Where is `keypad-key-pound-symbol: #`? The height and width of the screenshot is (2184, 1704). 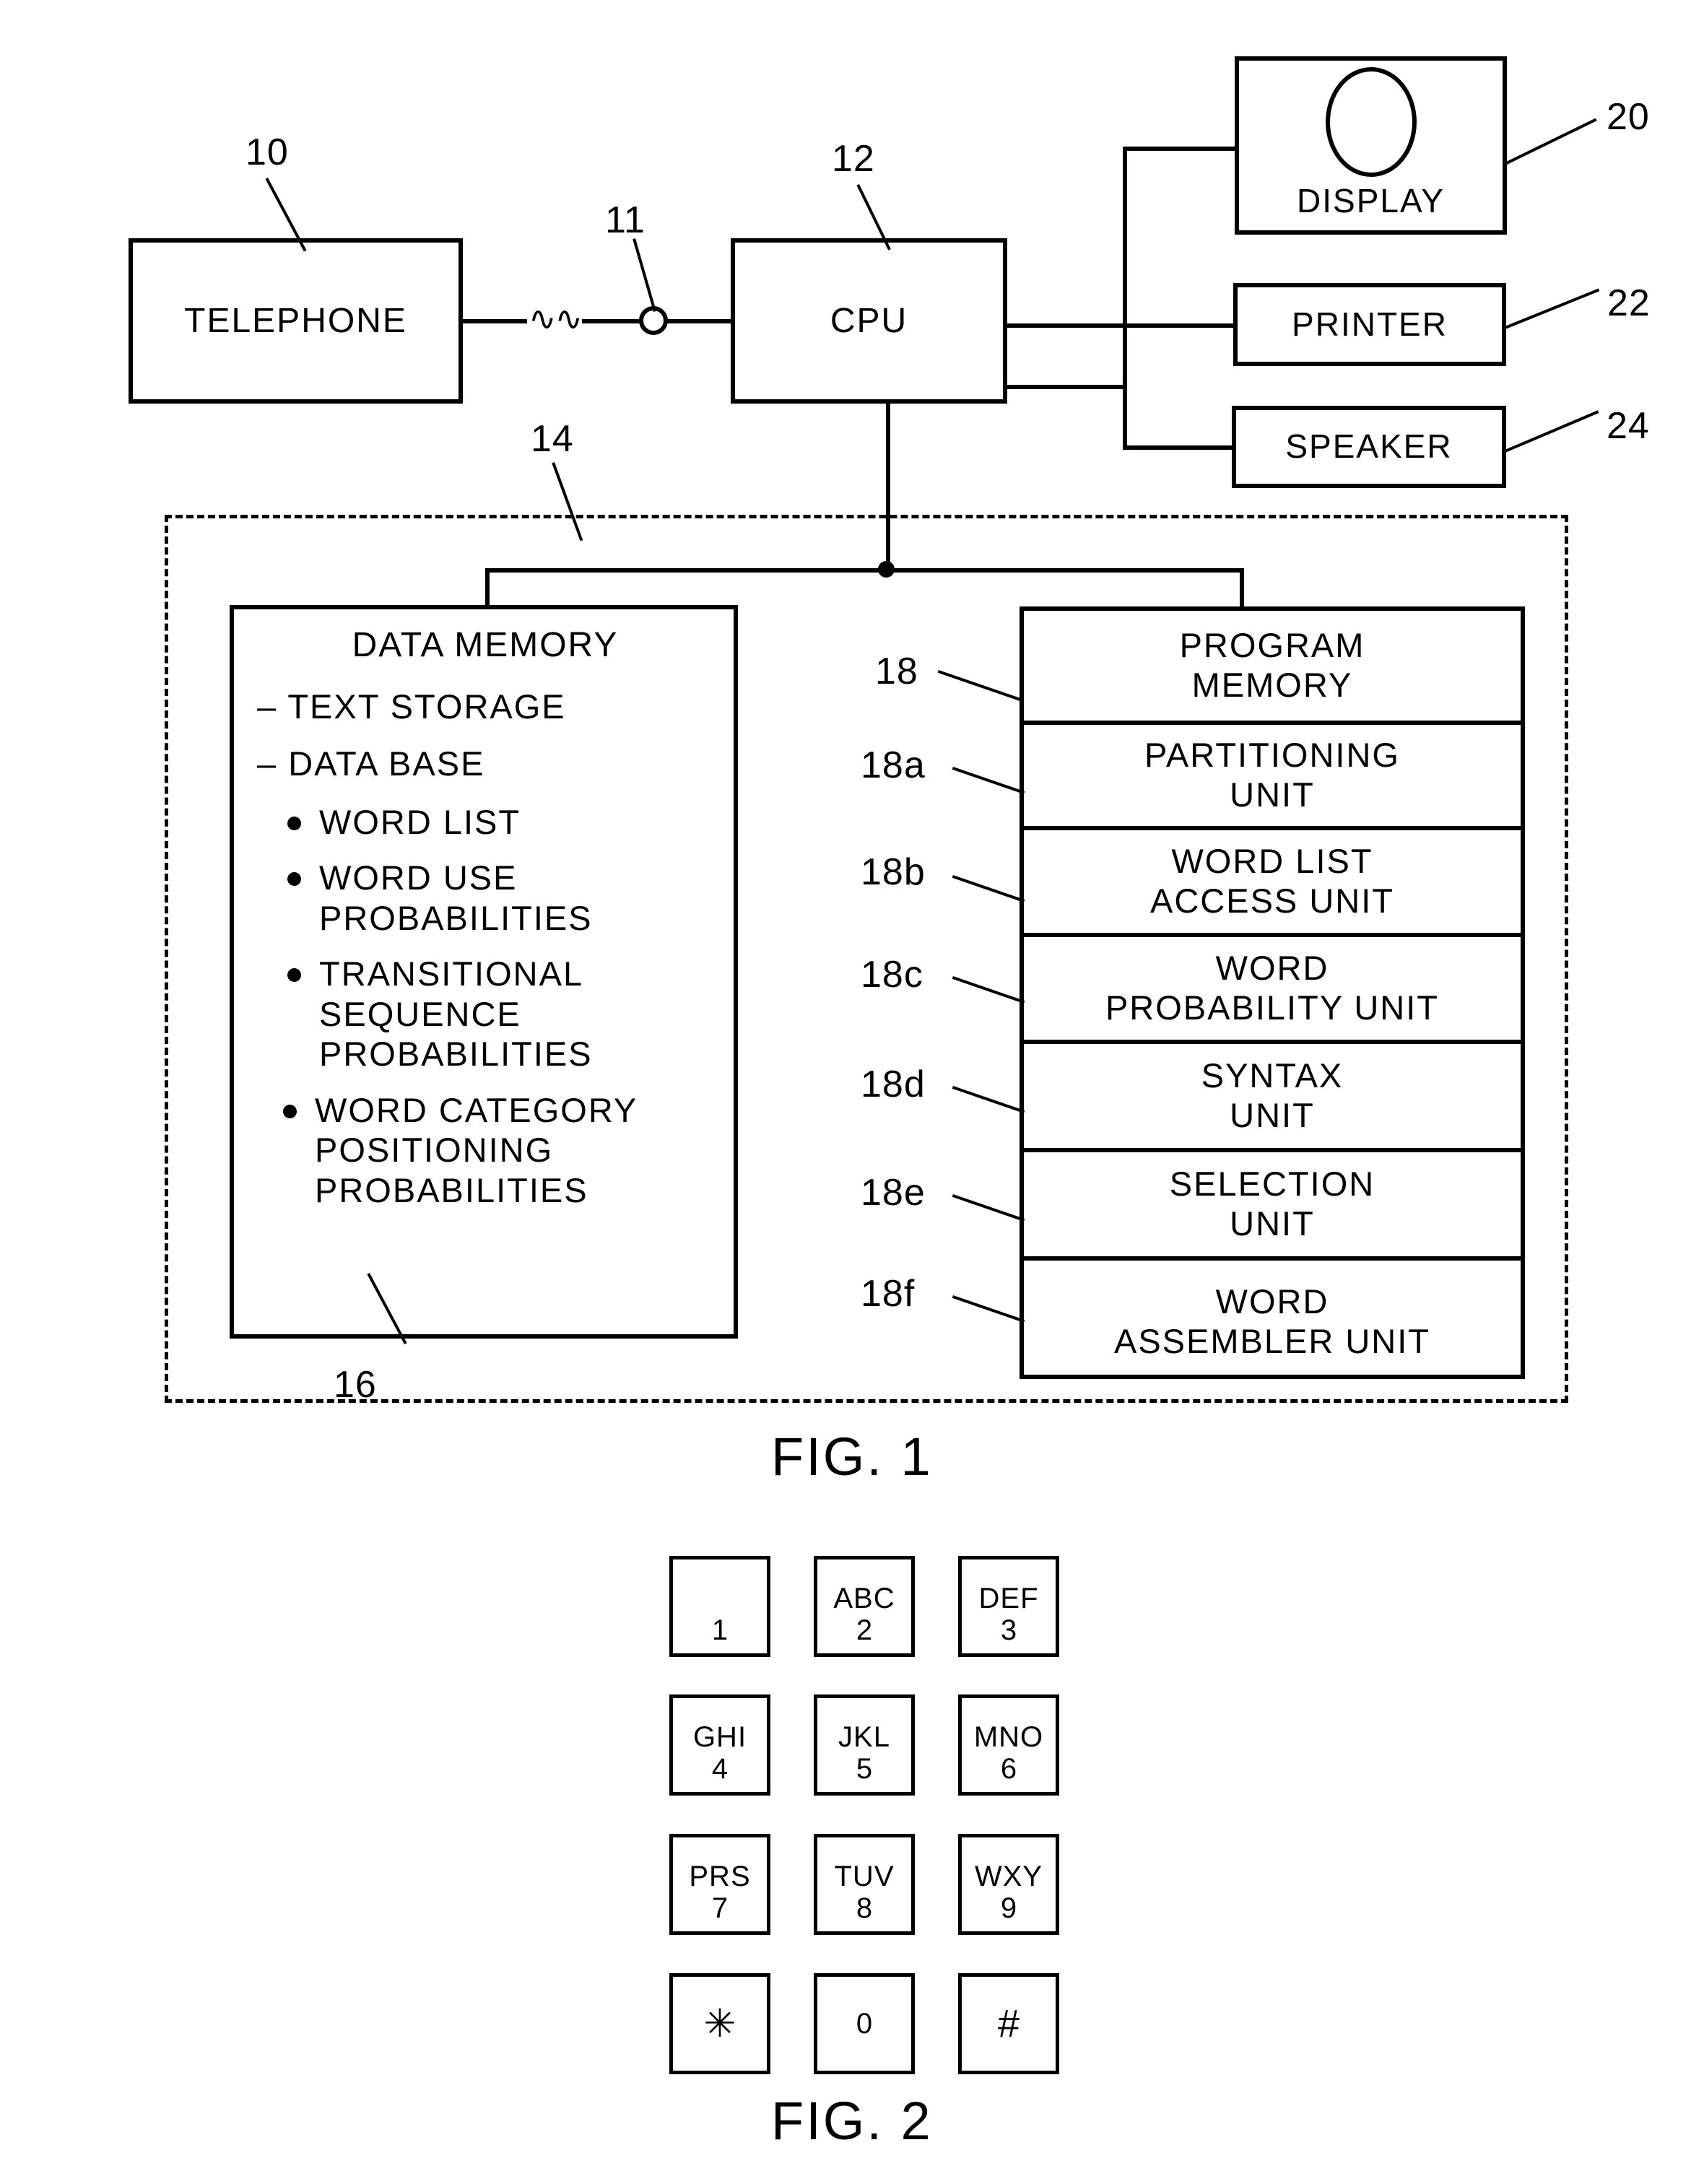
keypad-key-pound-symbol: # is located at coordinates (1009, 2023).